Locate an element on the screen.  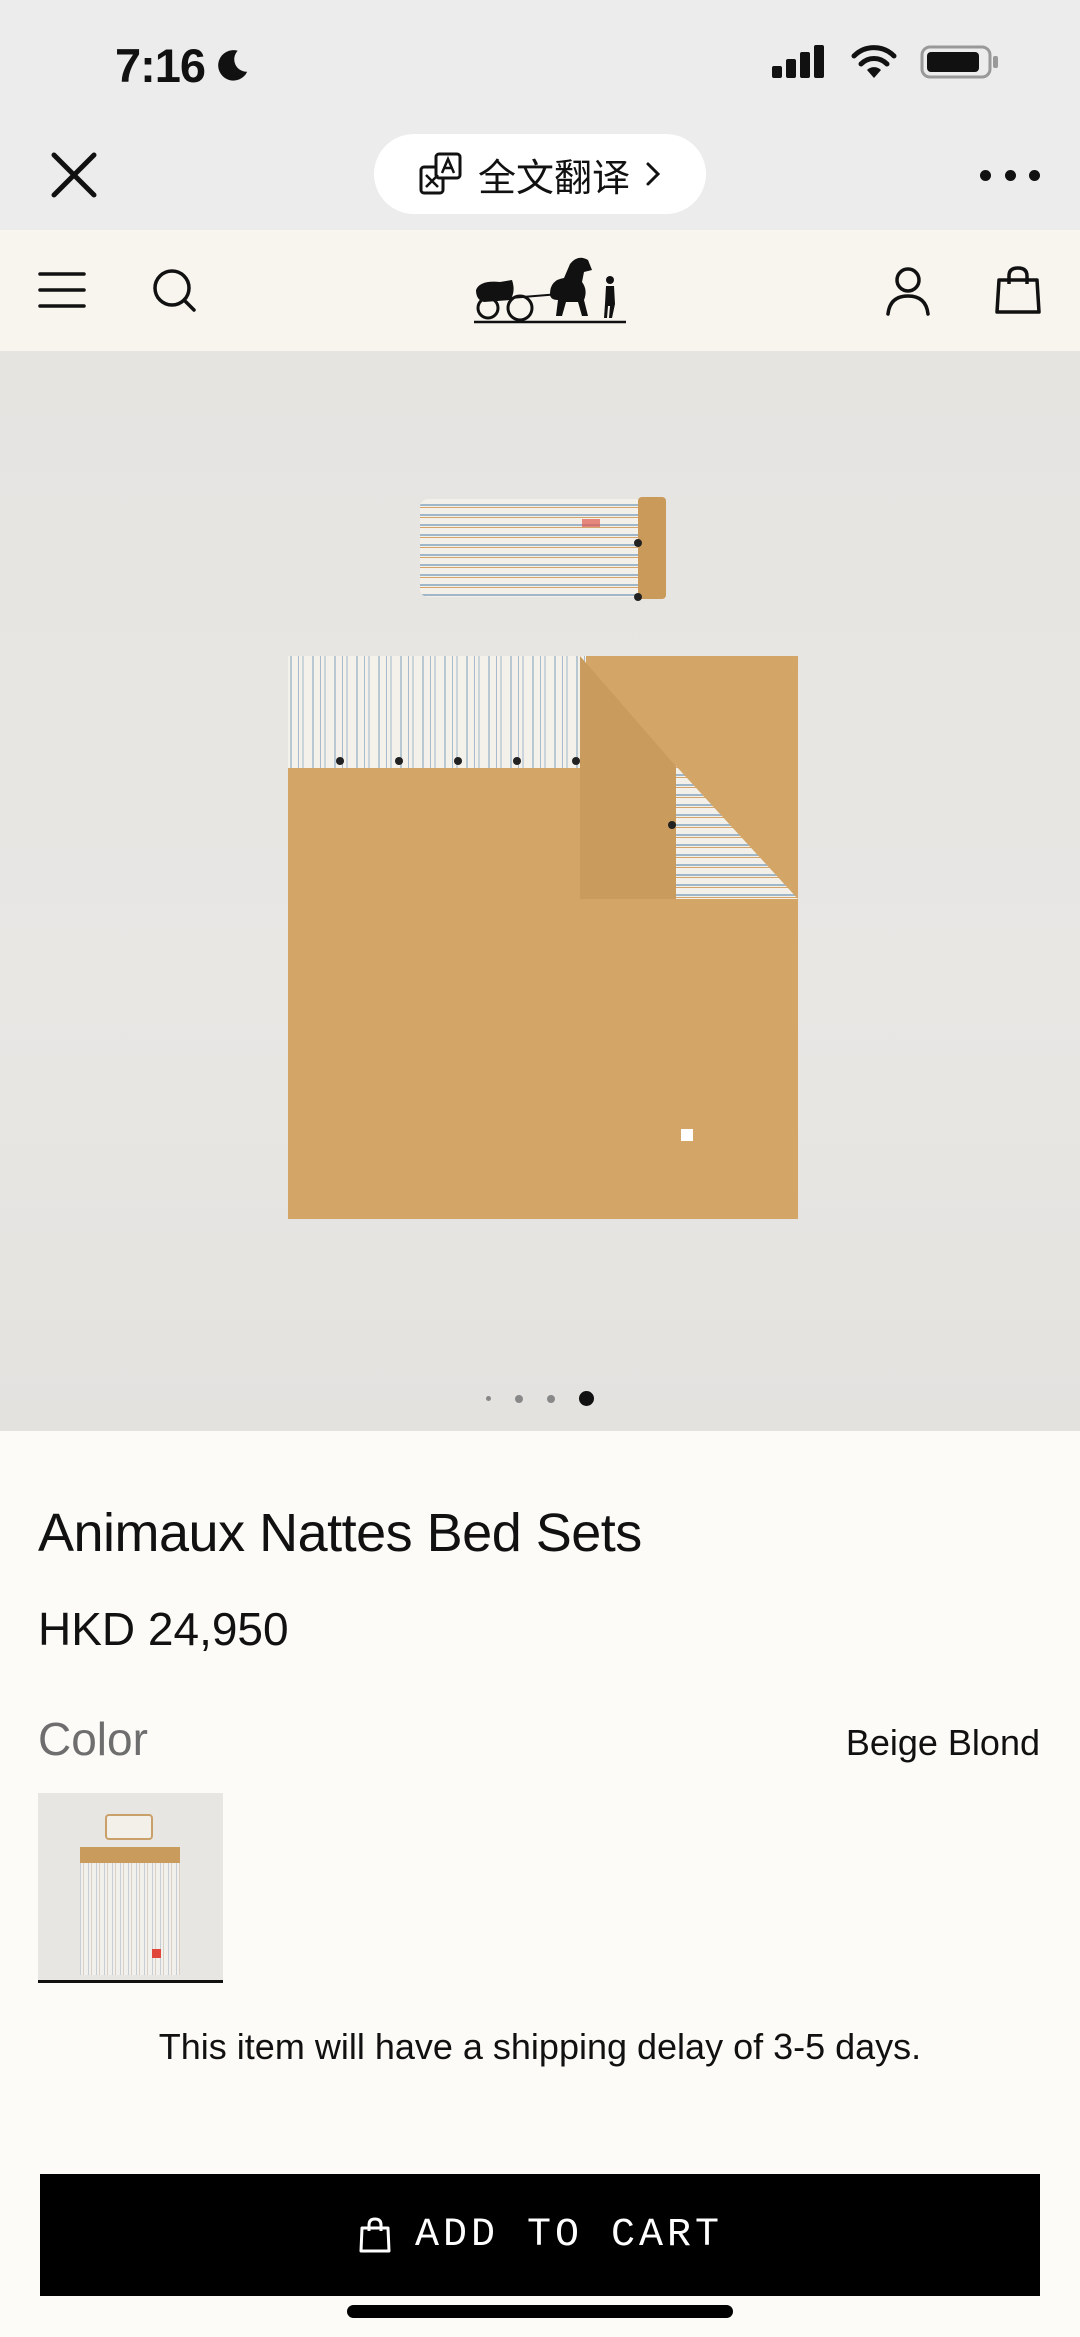
more-icon is located at coordinates (1010, 175).